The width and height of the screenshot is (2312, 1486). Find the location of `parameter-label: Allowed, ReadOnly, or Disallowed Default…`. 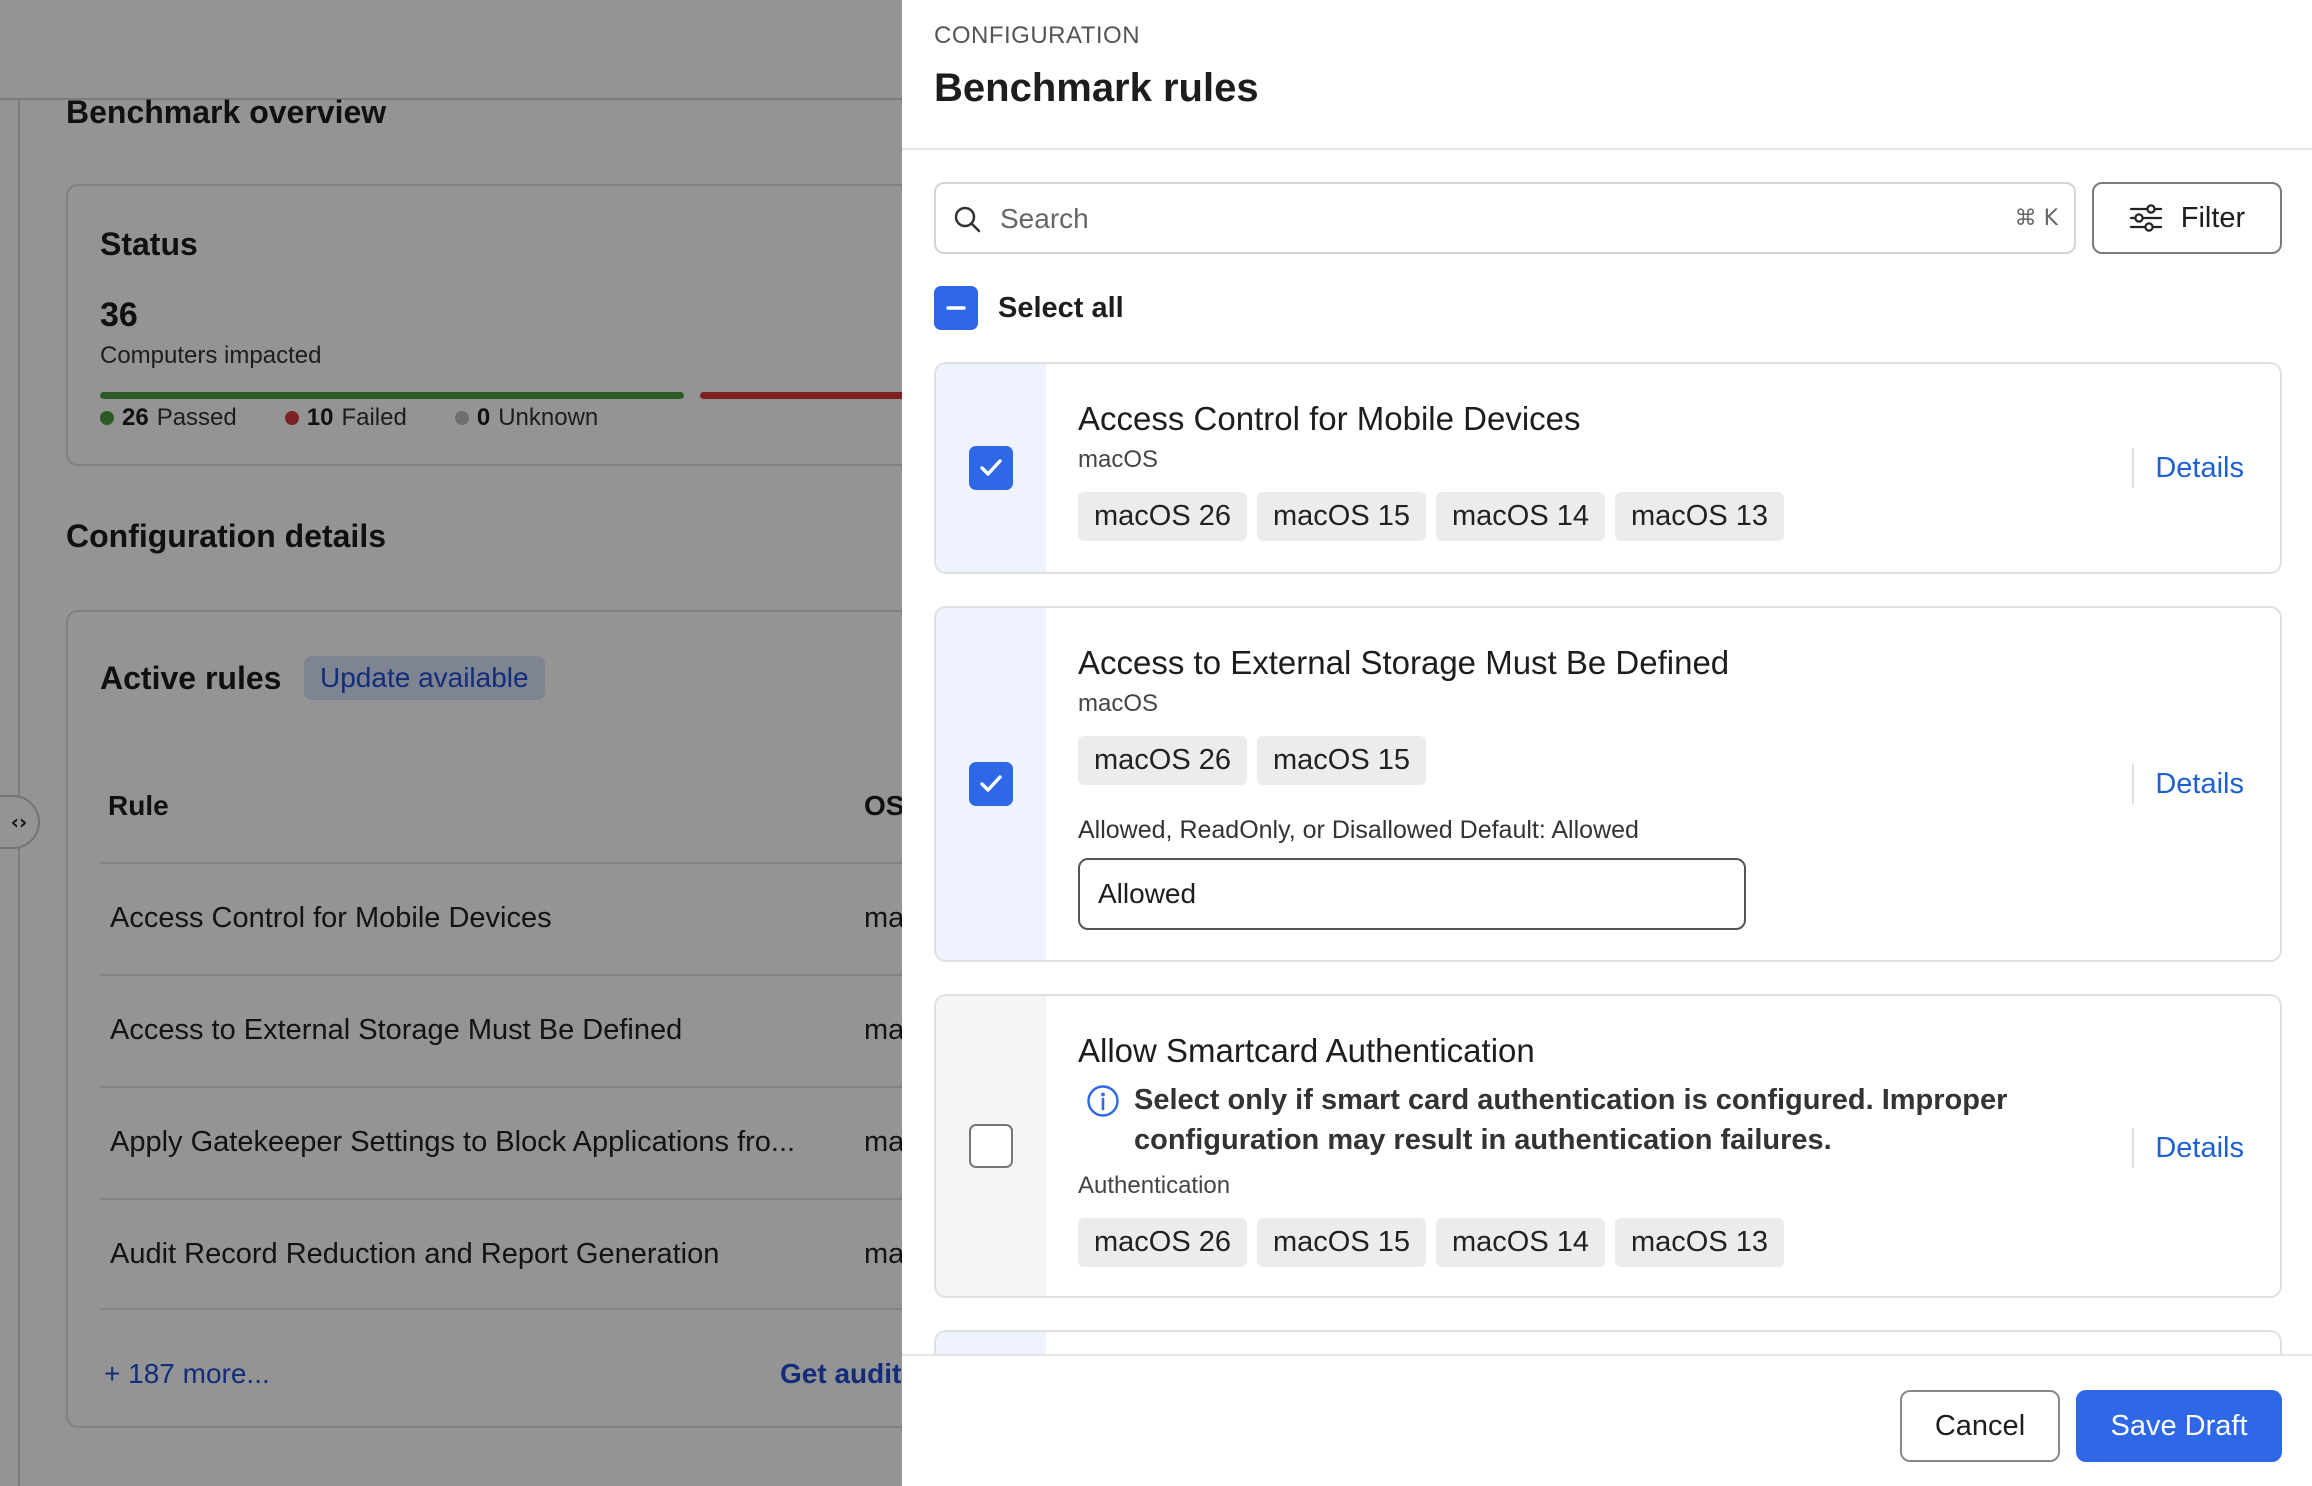

parameter-label: Allowed, ReadOnly, or Disallowed Default… is located at coordinates (1358, 830).